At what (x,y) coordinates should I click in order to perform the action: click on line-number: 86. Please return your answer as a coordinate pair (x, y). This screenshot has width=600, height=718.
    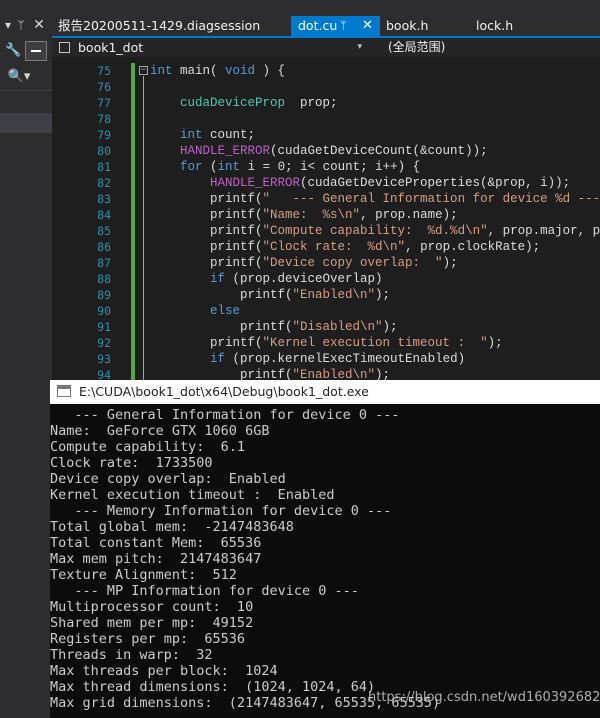
    Looking at the image, I should click on (104, 247).